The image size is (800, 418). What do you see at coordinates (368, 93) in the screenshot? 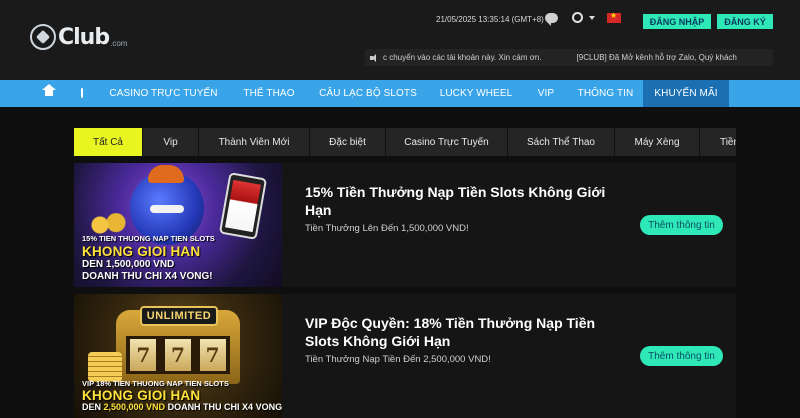
I see `nav-slots-club: CÂU LẠC BỘ SLOTS` at bounding box center [368, 93].